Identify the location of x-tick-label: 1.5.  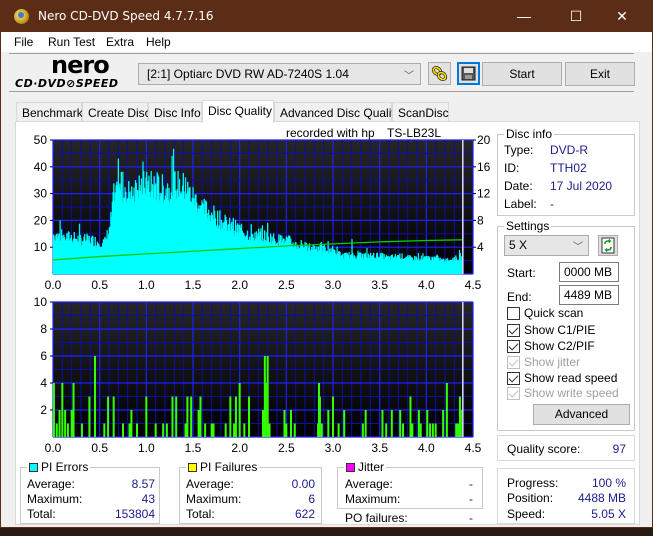
(193, 448).